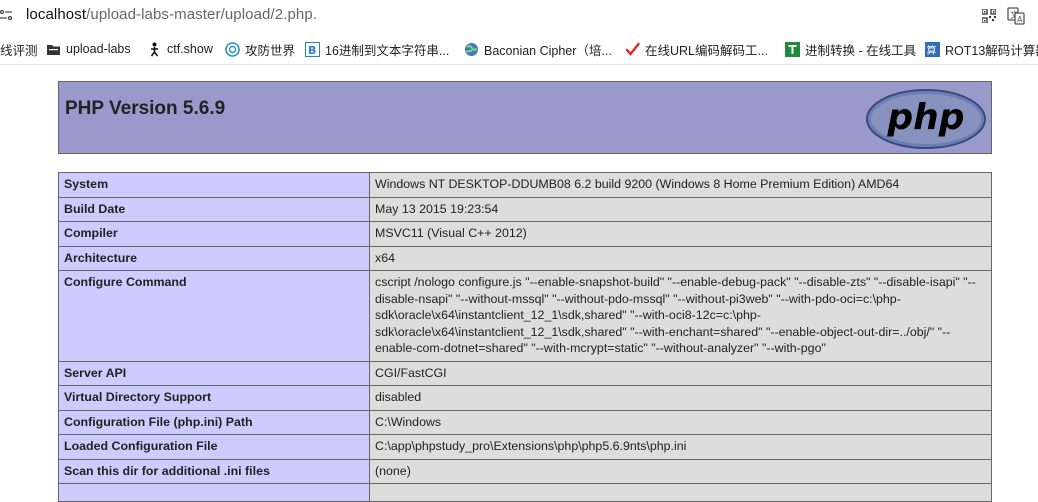 The width and height of the screenshot is (1038, 502). I want to click on bookmark-label: ctf.show, so click(190, 49).